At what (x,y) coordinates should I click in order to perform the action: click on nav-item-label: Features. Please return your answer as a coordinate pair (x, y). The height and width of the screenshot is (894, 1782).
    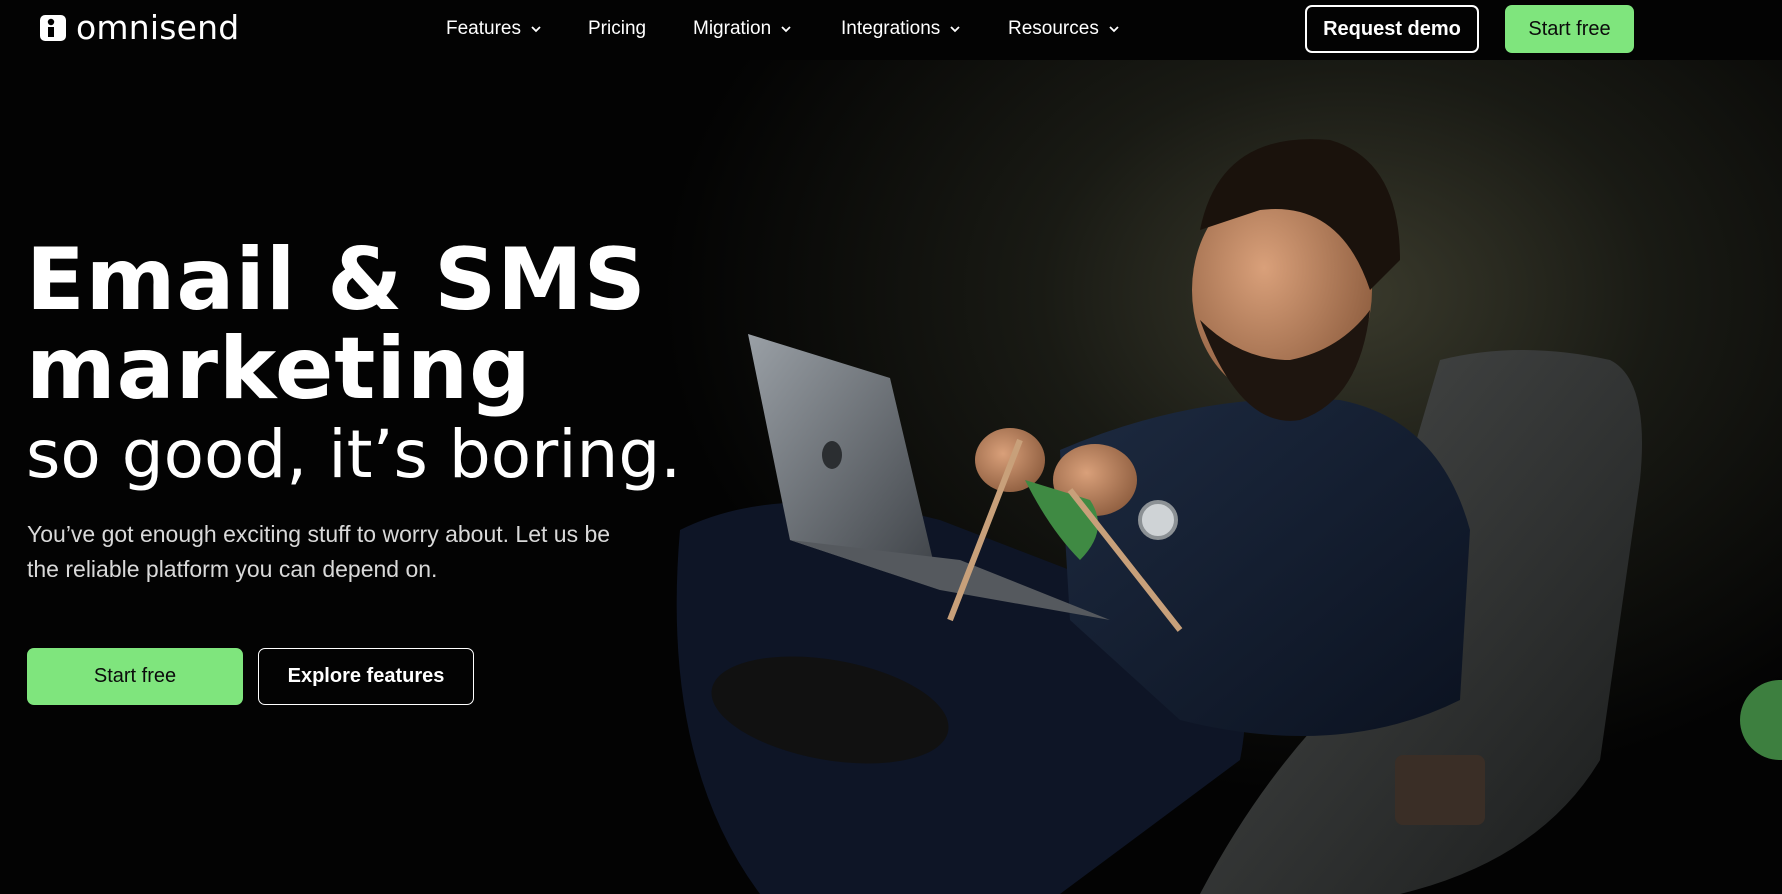
    Looking at the image, I should click on (483, 28).